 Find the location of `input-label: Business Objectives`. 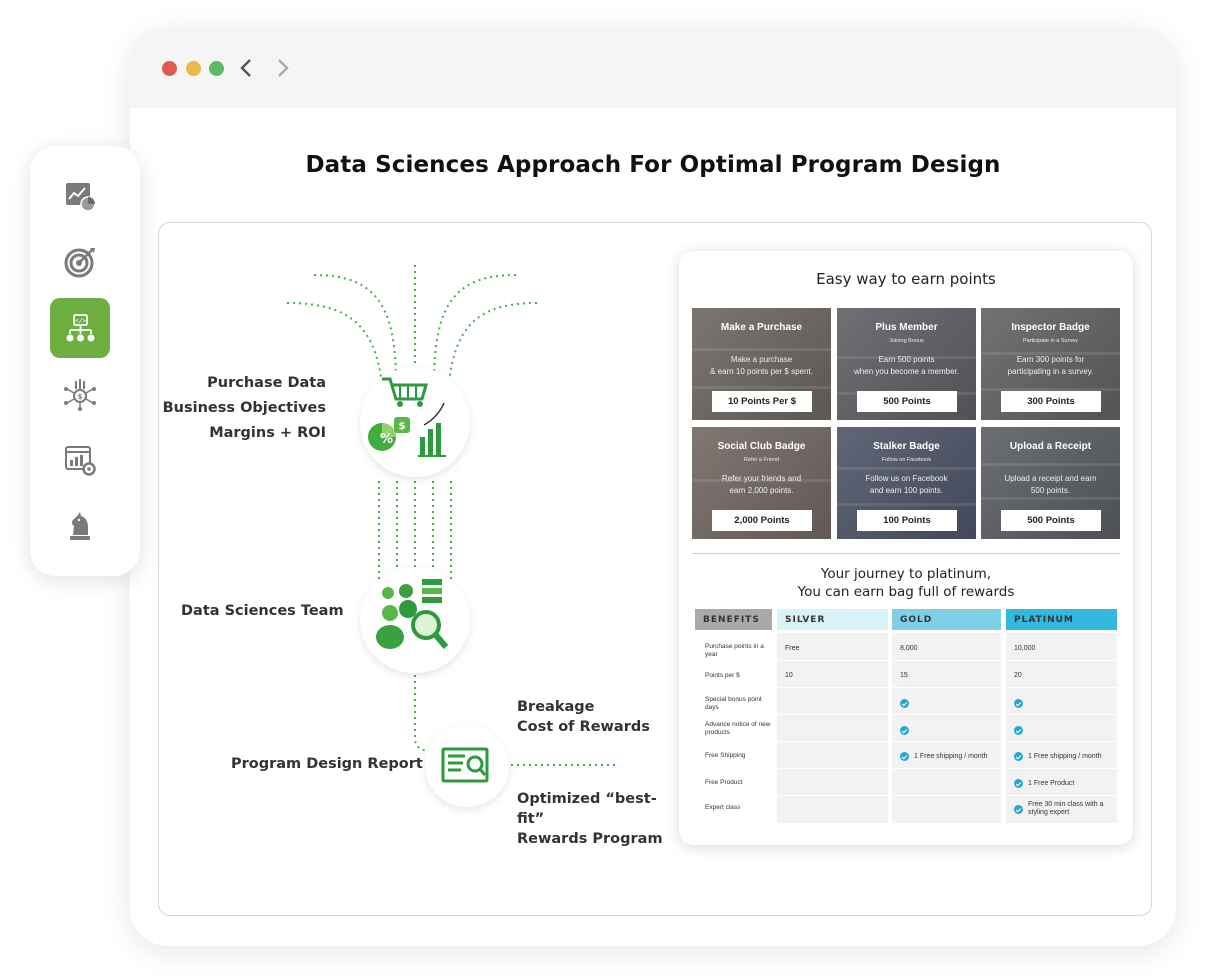

input-label: Business Objectives is located at coordinates (244, 408).